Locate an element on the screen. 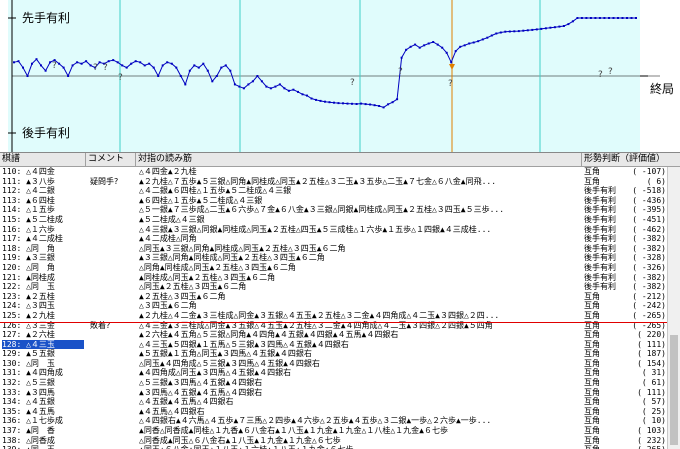  move-row: 133: ▲３四馬 ▲３四馬△４五銀▲４五馬△４四銀右 互角 ( 111) is located at coordinates (334, 393).